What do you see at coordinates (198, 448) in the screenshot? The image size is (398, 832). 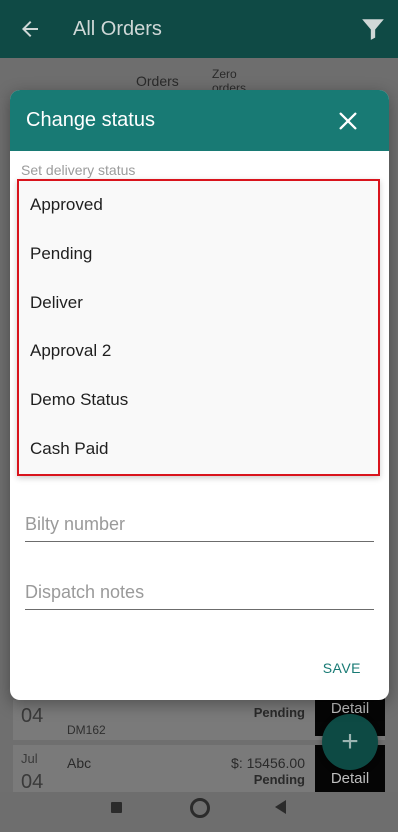 I see `status-option-cash-paid: Cash Paid` at bounding box center [198, 448].